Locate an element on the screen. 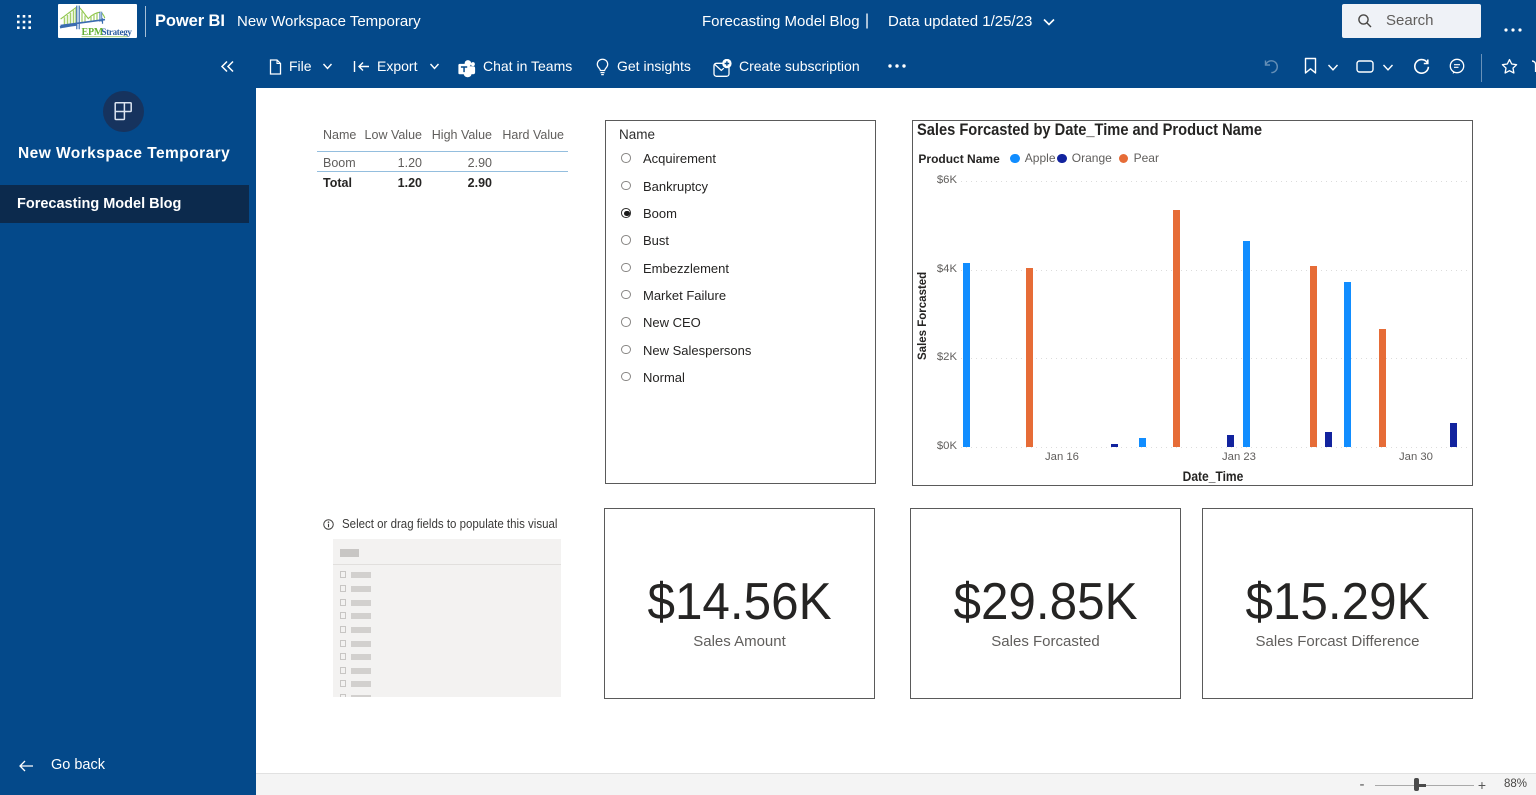 The width and height of the screenshot is (1536, 795). svg-text: Strategy is located at coordinates (117, 32).